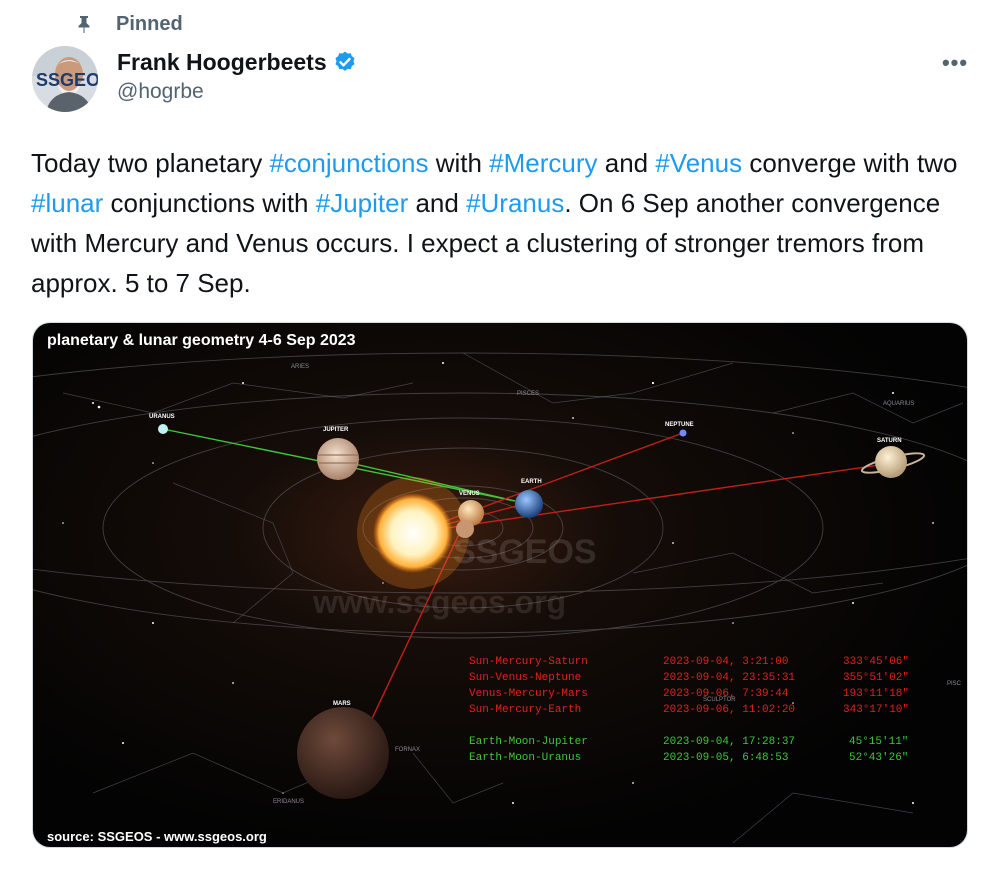  I want to click on constellation-label: ARIES, so click(300, 367).